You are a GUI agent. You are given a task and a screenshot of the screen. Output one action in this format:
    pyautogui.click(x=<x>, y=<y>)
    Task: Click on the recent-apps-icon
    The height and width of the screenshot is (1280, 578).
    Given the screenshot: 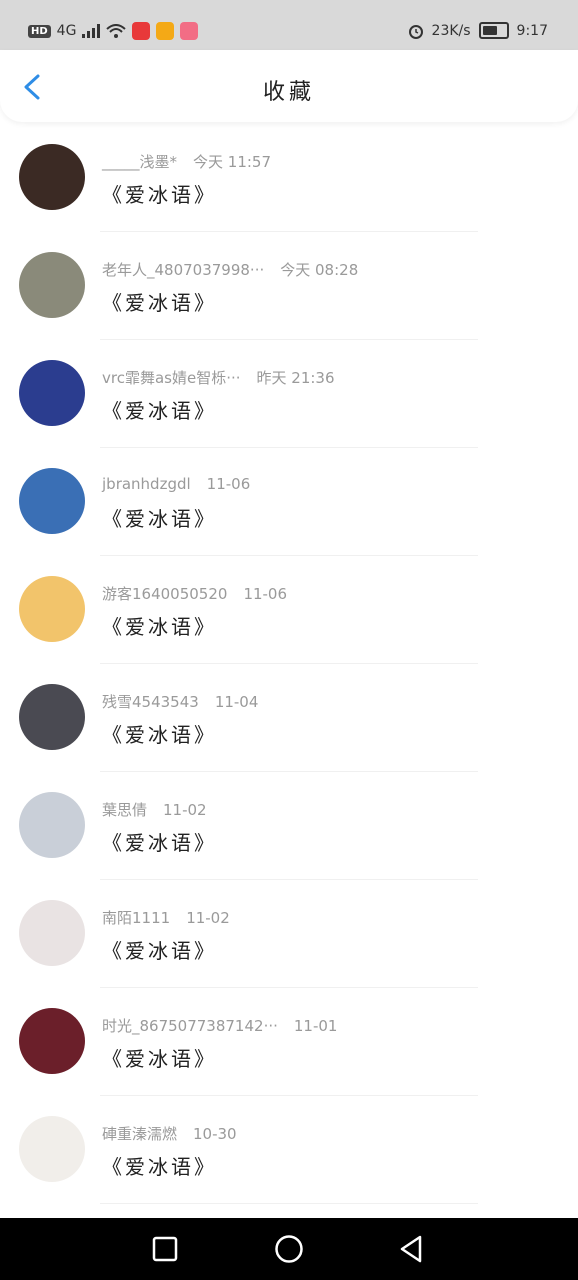 What is the action you would take?
    pyautogui.click(x=165, y=1249)
    